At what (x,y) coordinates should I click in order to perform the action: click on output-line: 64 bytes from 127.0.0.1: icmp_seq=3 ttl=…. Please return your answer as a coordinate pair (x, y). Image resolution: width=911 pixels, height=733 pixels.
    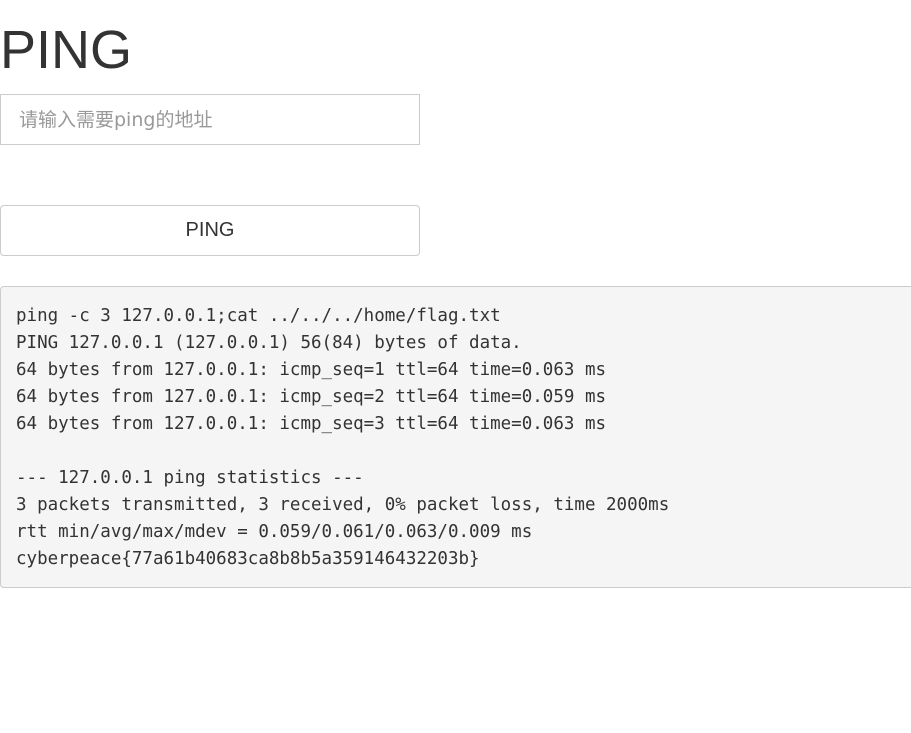
    Looking at the image, I should click on (311, 424).